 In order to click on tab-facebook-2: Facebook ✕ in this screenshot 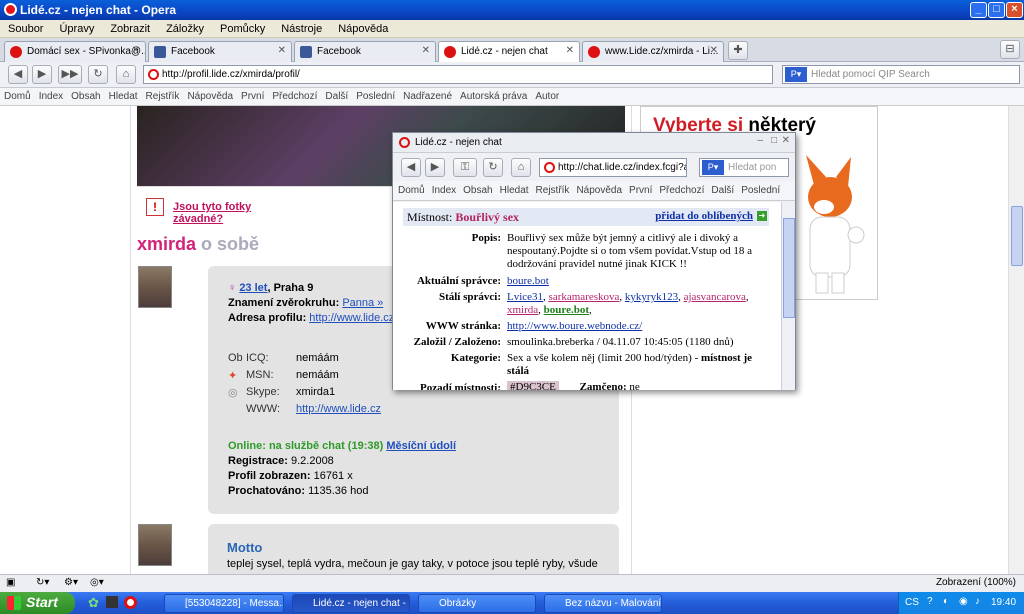, I will do `click(365, 51)`.